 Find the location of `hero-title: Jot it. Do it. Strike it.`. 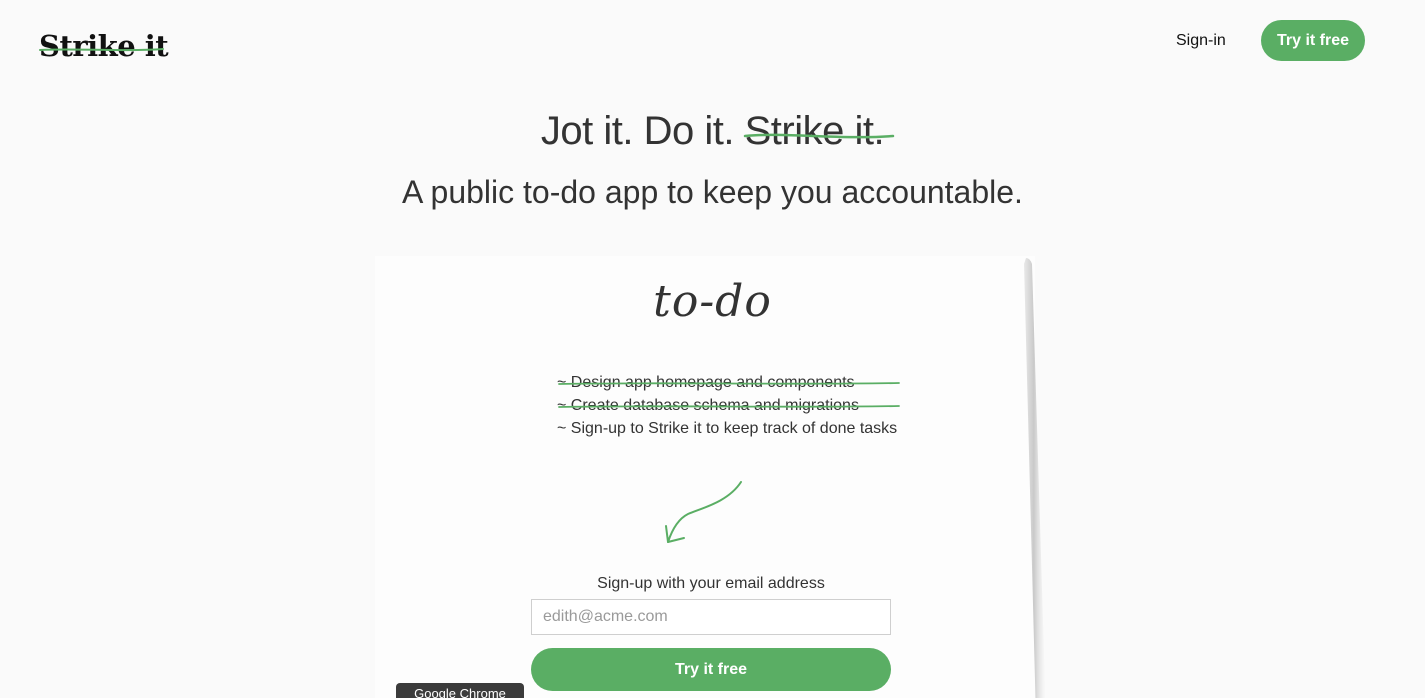

hero-title: Jot it. Do it. Strike it. is located at coordinates (712, 131).